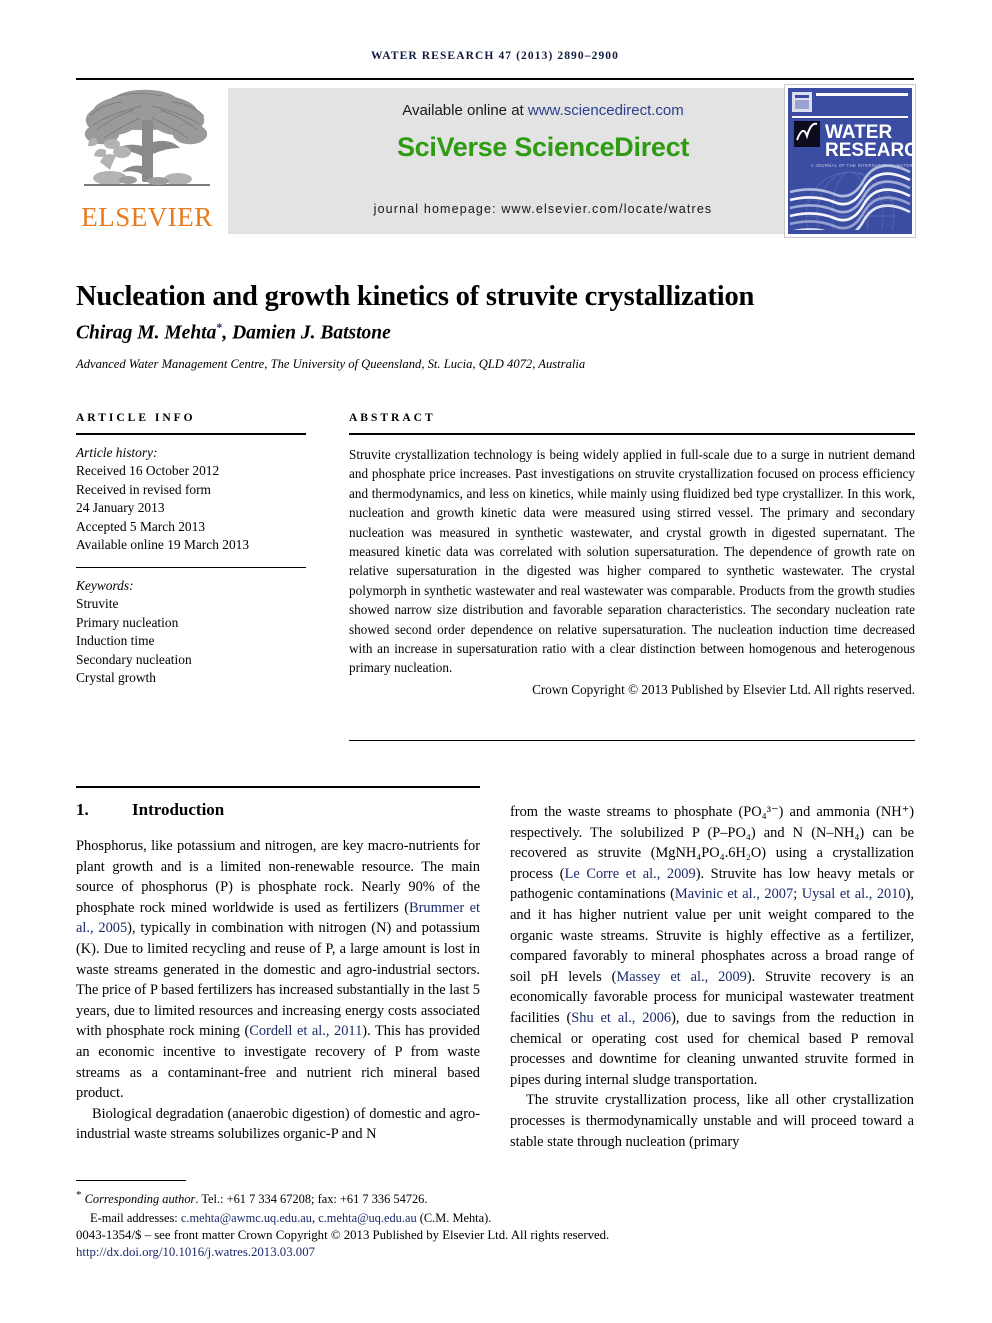 This screenshot has height=1323, width=992. I want to click on article-info-rule, so click(191, 434).